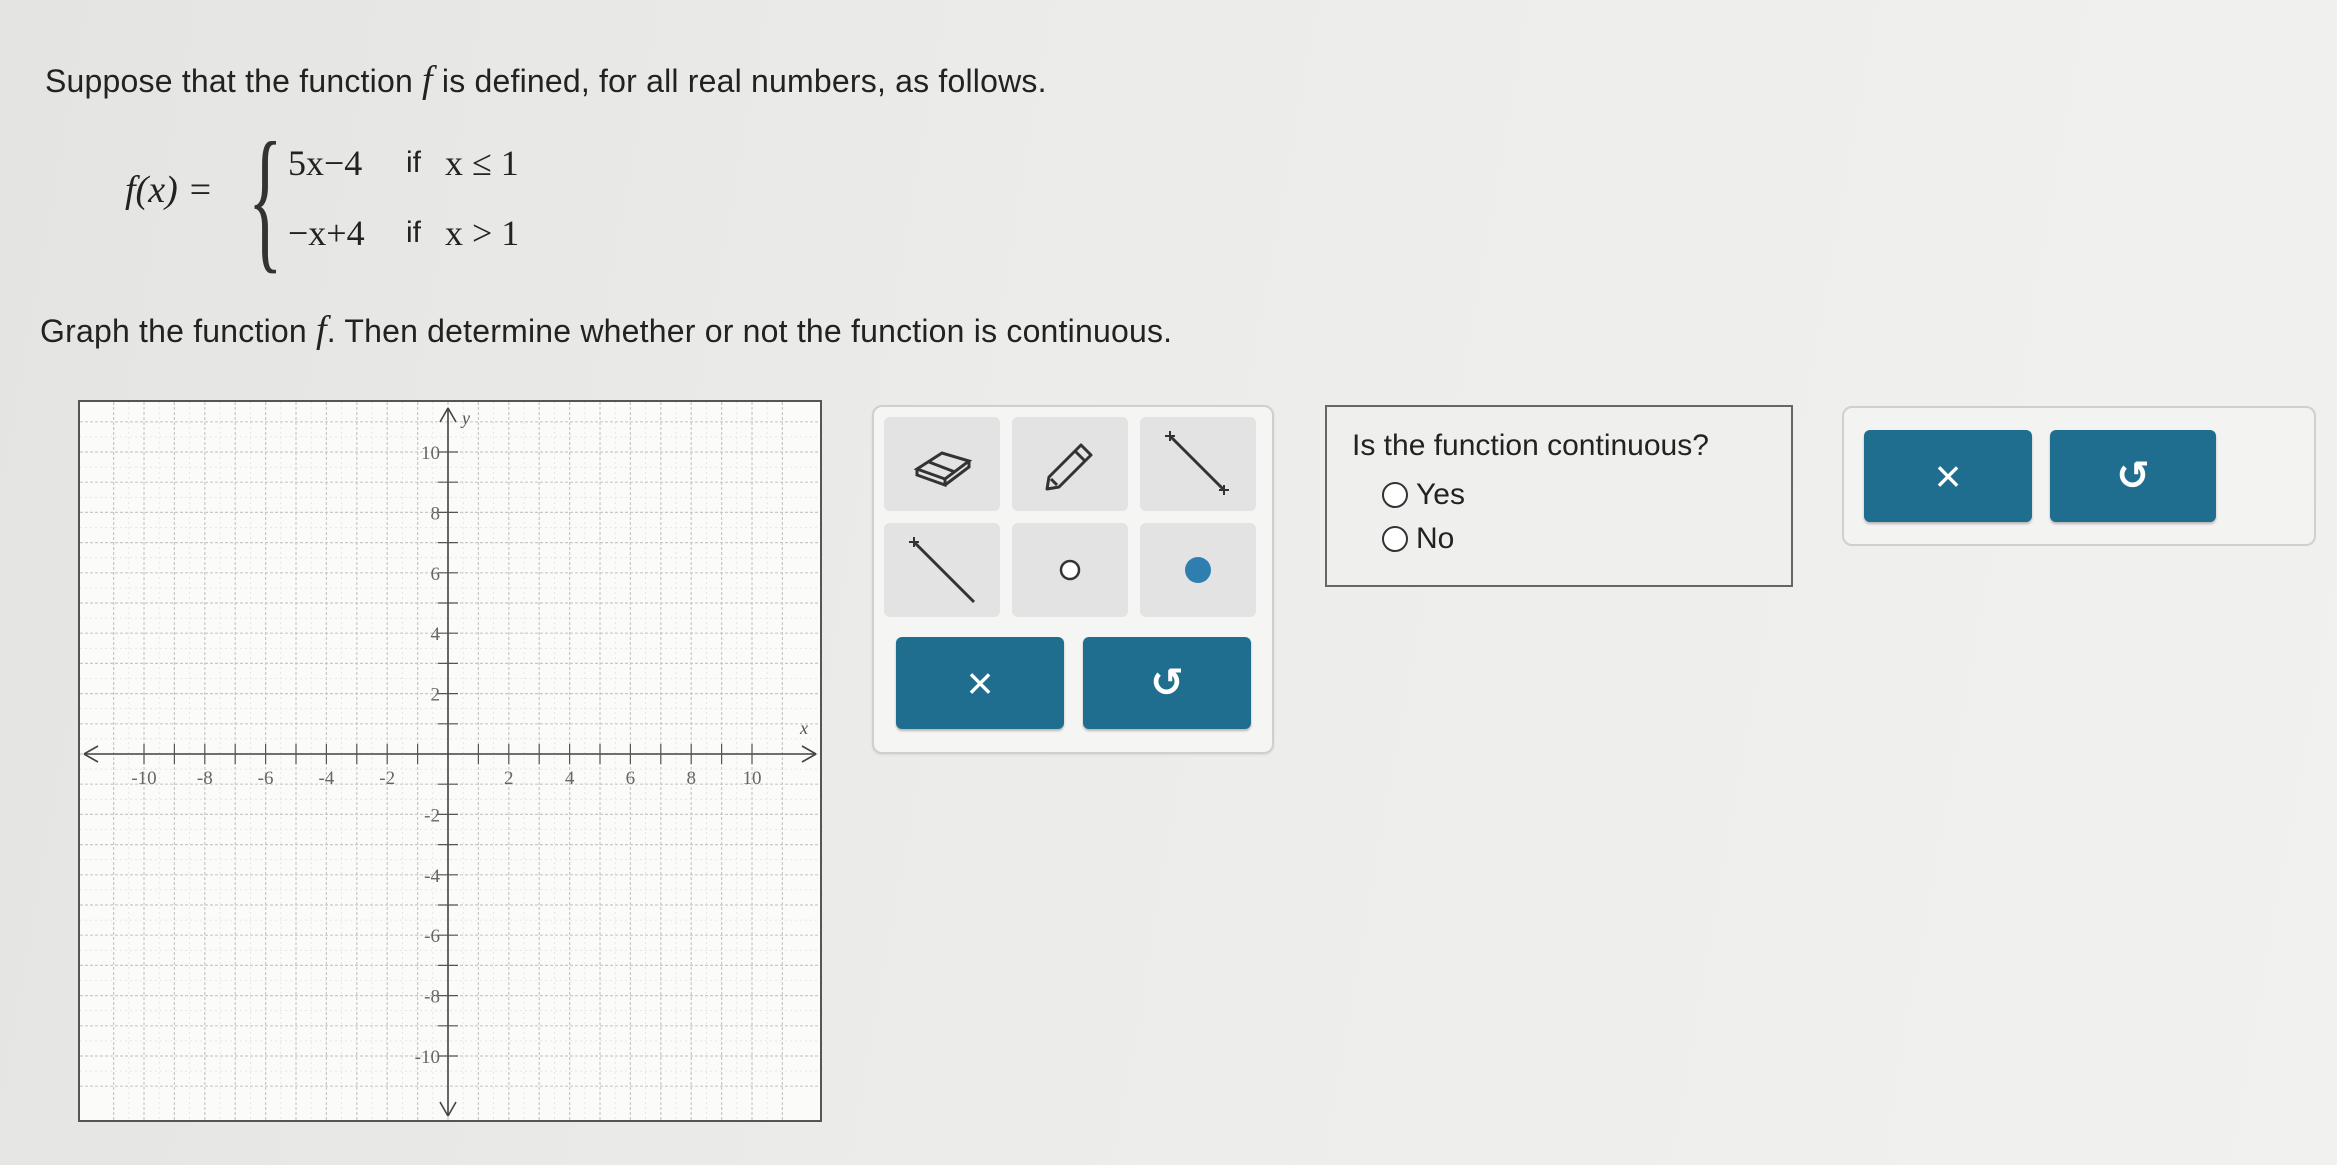  I want to click on answer-controls: × ↺, so click(2079, 476).